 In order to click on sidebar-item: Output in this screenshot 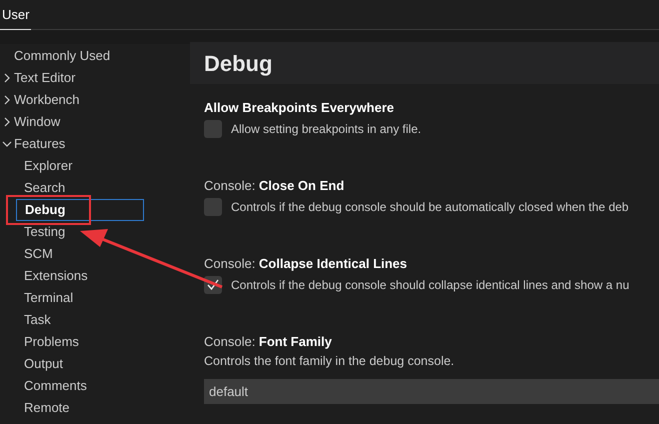, I will do `click(84, 364)`.